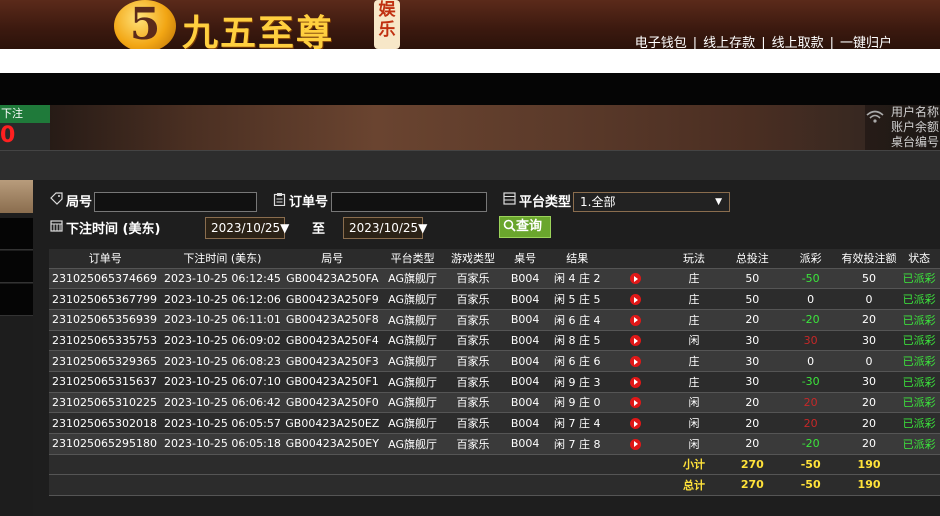  I want to click on top-header: 5 九五至尊 娱乐 电子钱包 | 线上存款 | 线上取款 | 一键归户, so click(470, 24).